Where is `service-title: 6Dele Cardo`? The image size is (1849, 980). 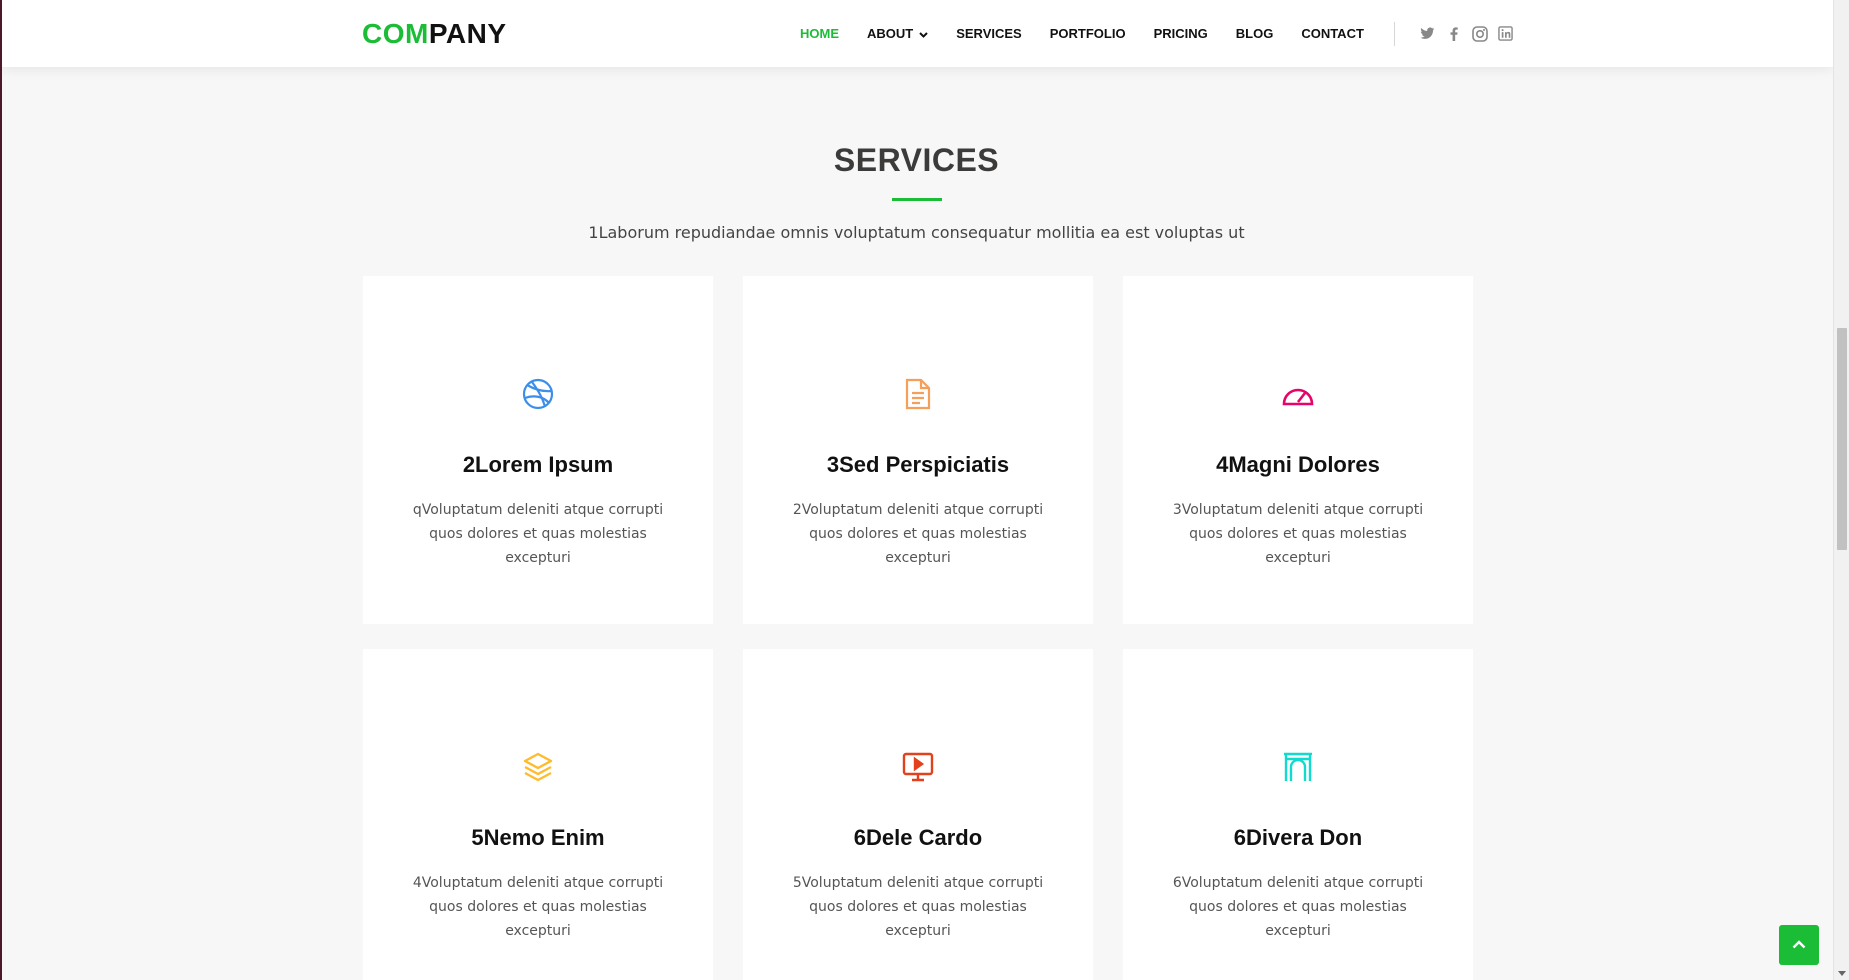 service-title: 6Dele Cardo is located at coordinates (918, 838).